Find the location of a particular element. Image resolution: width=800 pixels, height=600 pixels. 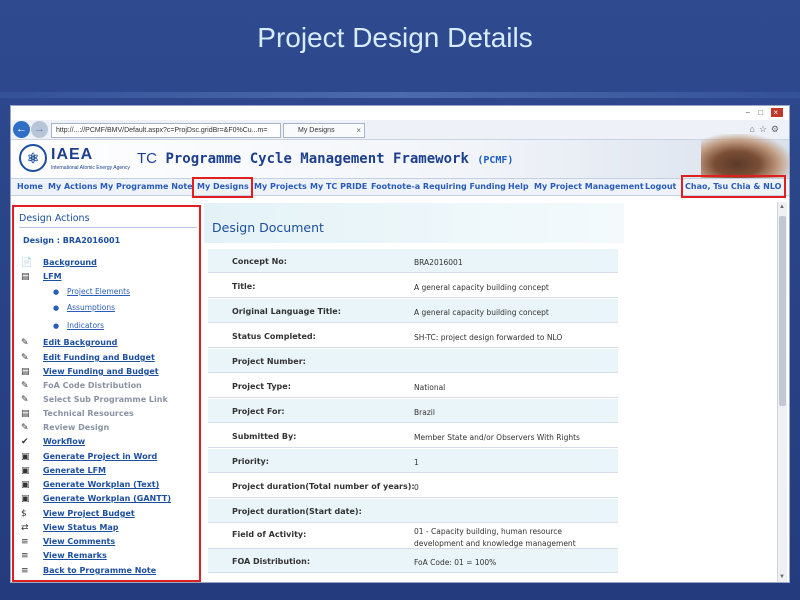

document-field-value: SH-TC: project design forwarded to NLO is located at coordinates (488, 337).